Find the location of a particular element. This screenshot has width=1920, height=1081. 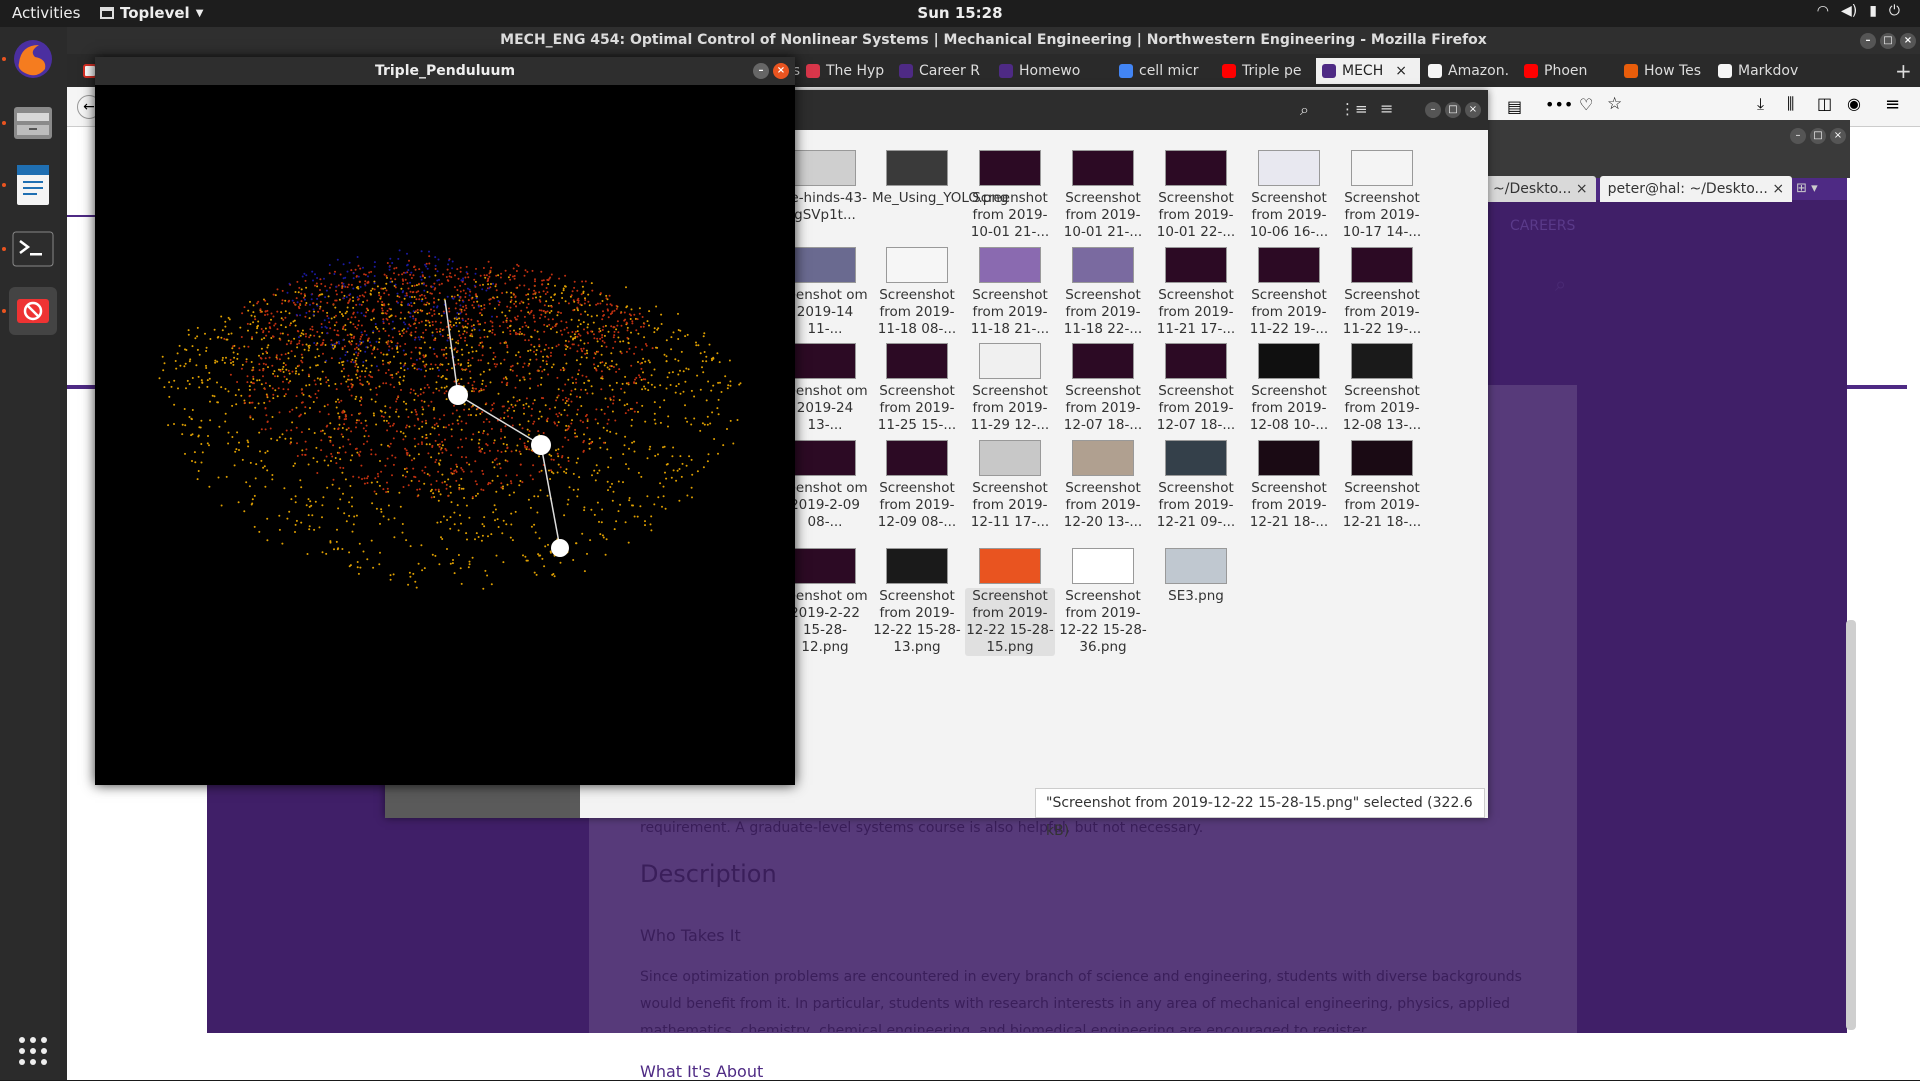

new-tab-button: + is located at coordinates (1903, 71).